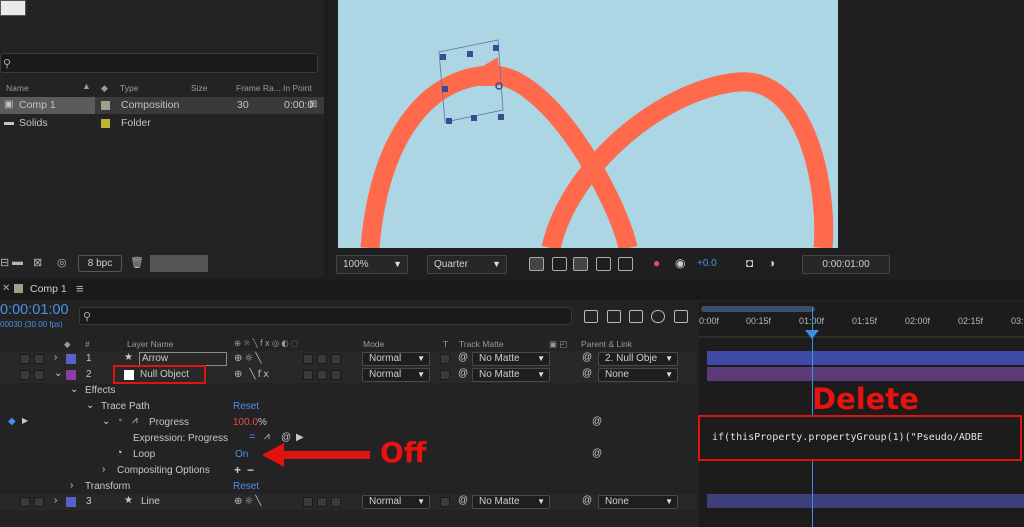 This screenshot has height=527, width=1024. Describe the element at coordinates (245, 422) in the screenshot. I see `progress-value: 100.0` at that location.